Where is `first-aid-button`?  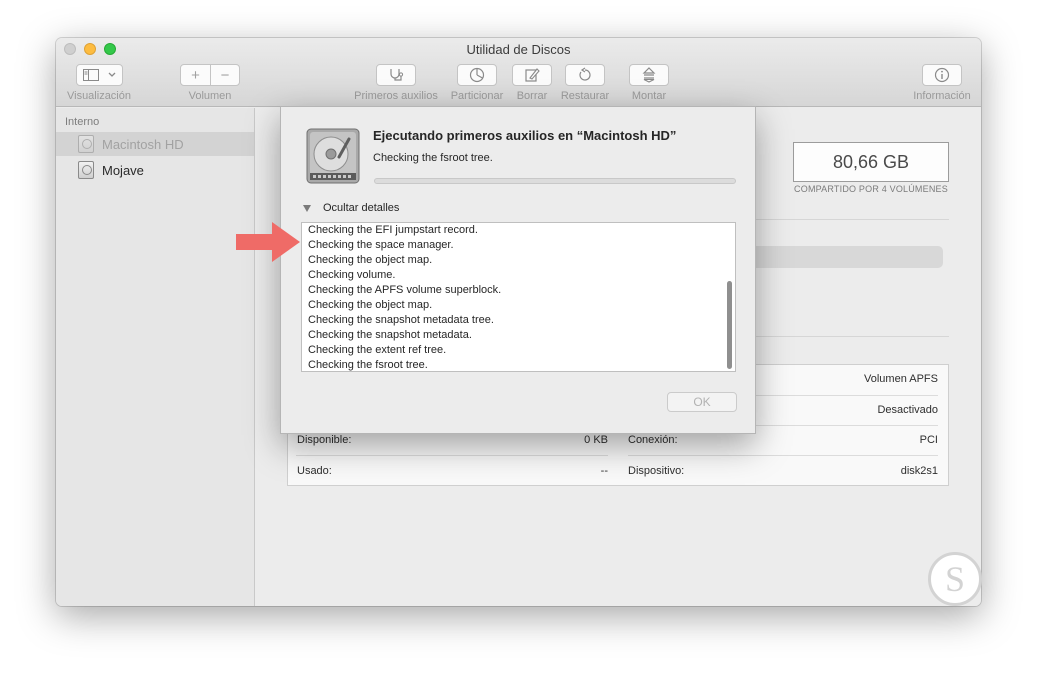
first-aid-button is located at coordinates (396, 75).